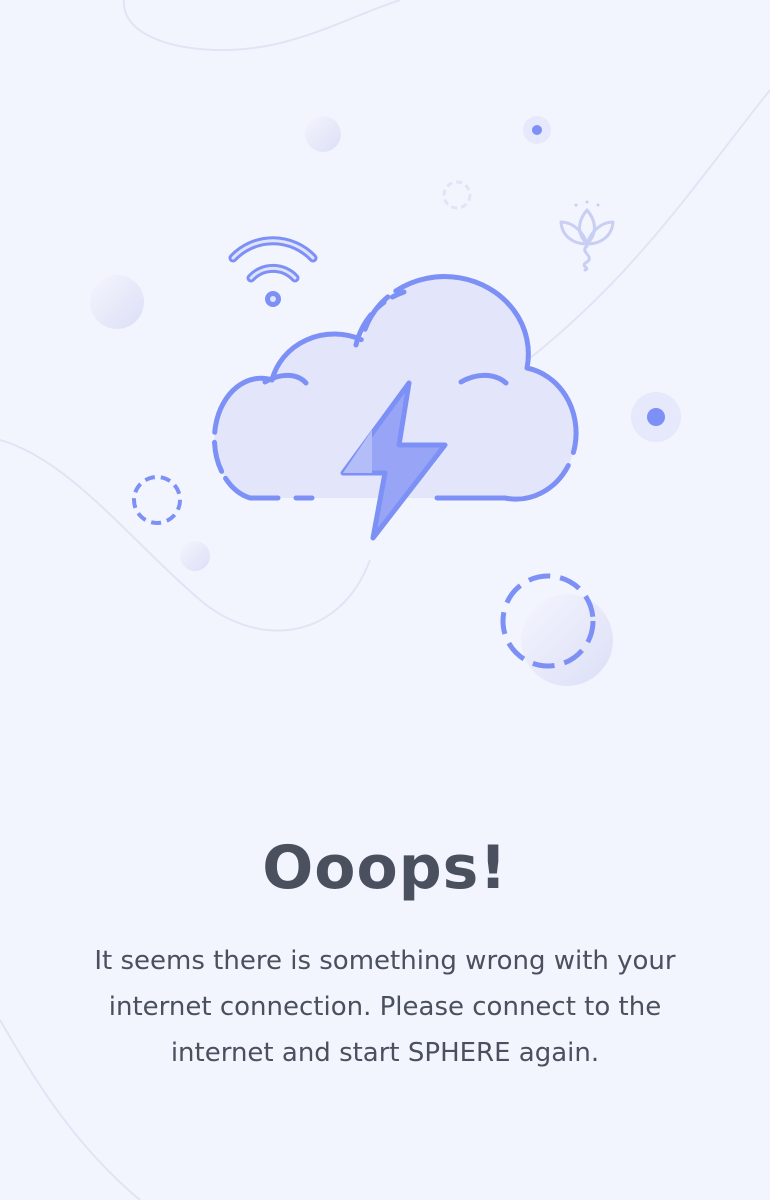 Image resolution: width=770 pixels, height=1200 pixels. What do you see at coordinates (587, 236) in the screenshot?
I see `lotus-icon` at bounding box center [587, 236].